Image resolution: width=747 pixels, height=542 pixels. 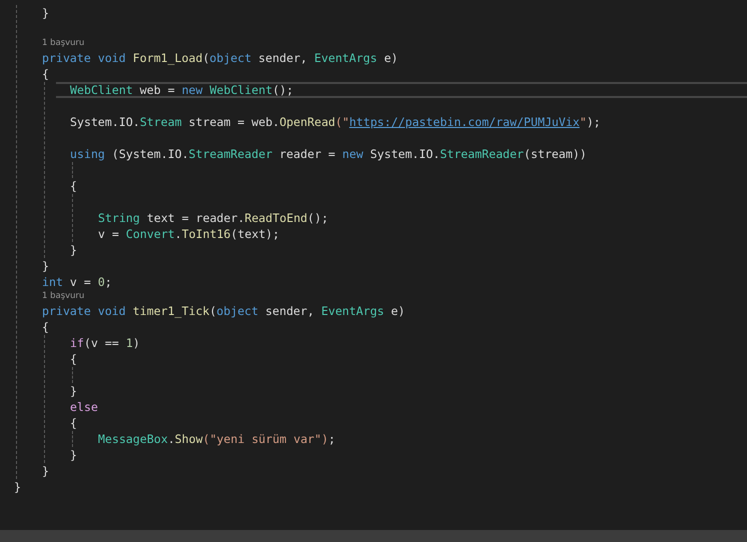 I want to click on code-line: using (System.IO.StreamReader reader = new System.IO.StreamReader(stream)), so click(x=328, y=154).